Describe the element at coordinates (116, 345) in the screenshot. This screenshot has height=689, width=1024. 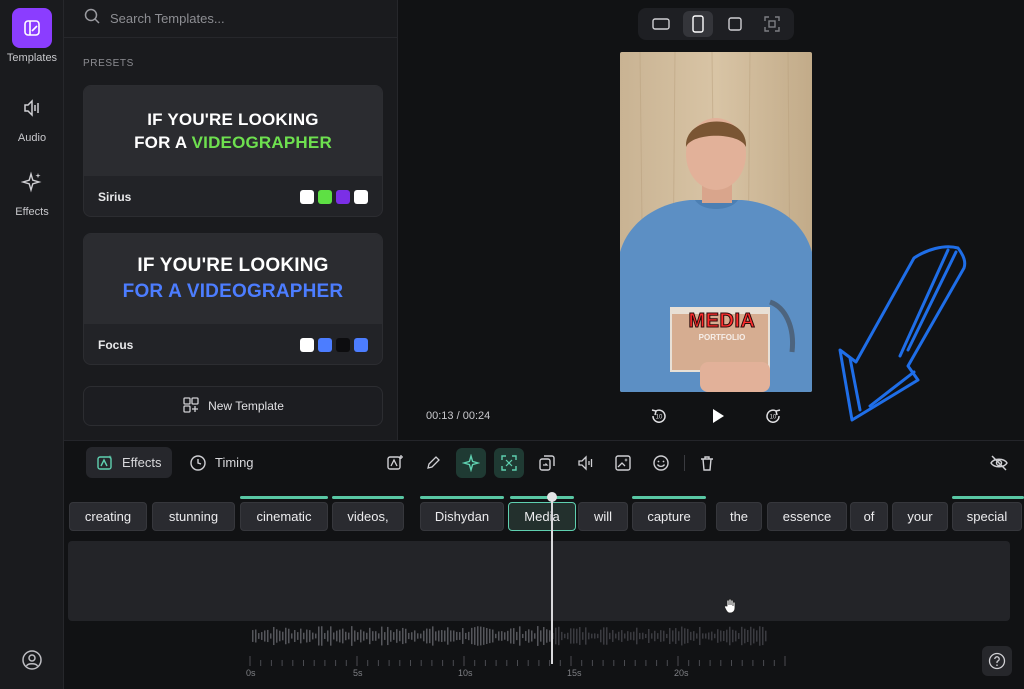
I see `preset-name: Focus` at that location.